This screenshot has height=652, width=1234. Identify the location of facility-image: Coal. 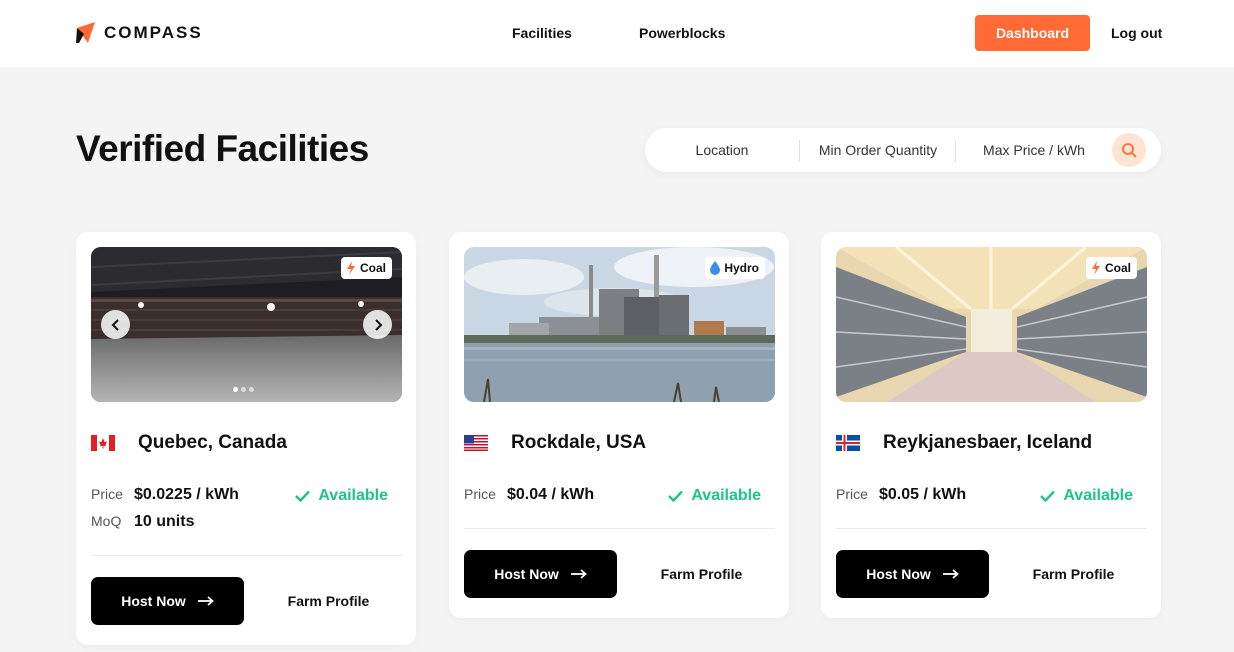
(991, 324).